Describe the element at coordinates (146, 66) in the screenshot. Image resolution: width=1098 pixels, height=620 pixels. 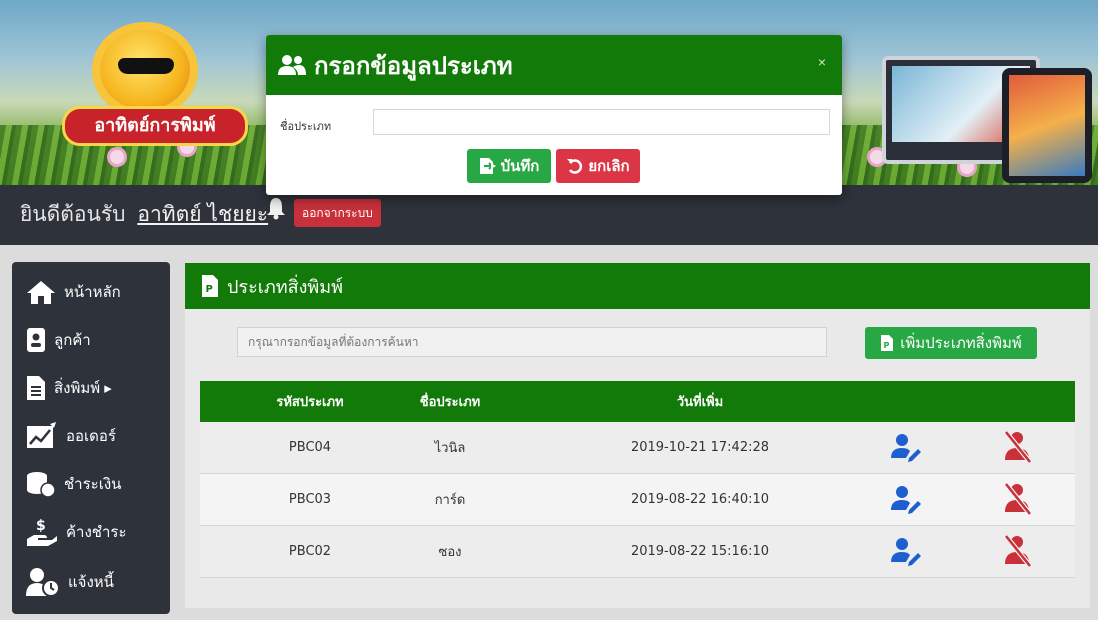
I see `sunglasses-icon` at that location.